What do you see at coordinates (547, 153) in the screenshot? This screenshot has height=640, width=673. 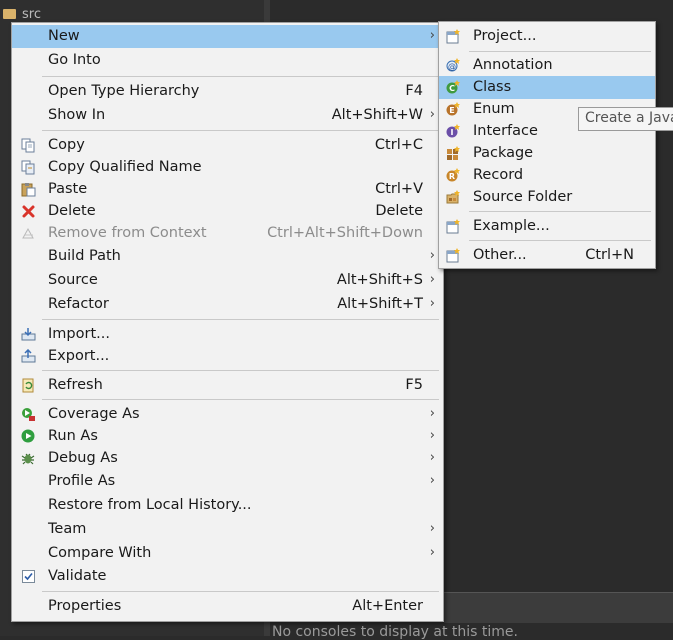 I see `submenu-item-package: Package` at bounding box center [547, 153].